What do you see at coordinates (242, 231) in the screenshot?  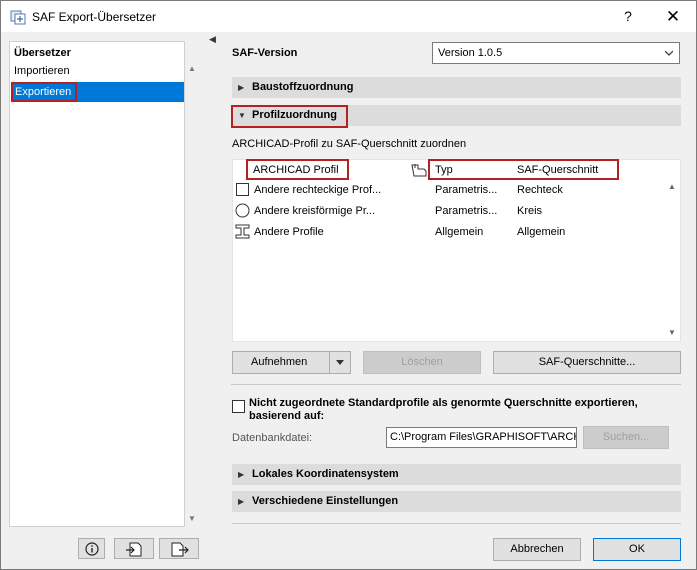 I see `i-beam-profile-icon` at bounding box center [242, 231].